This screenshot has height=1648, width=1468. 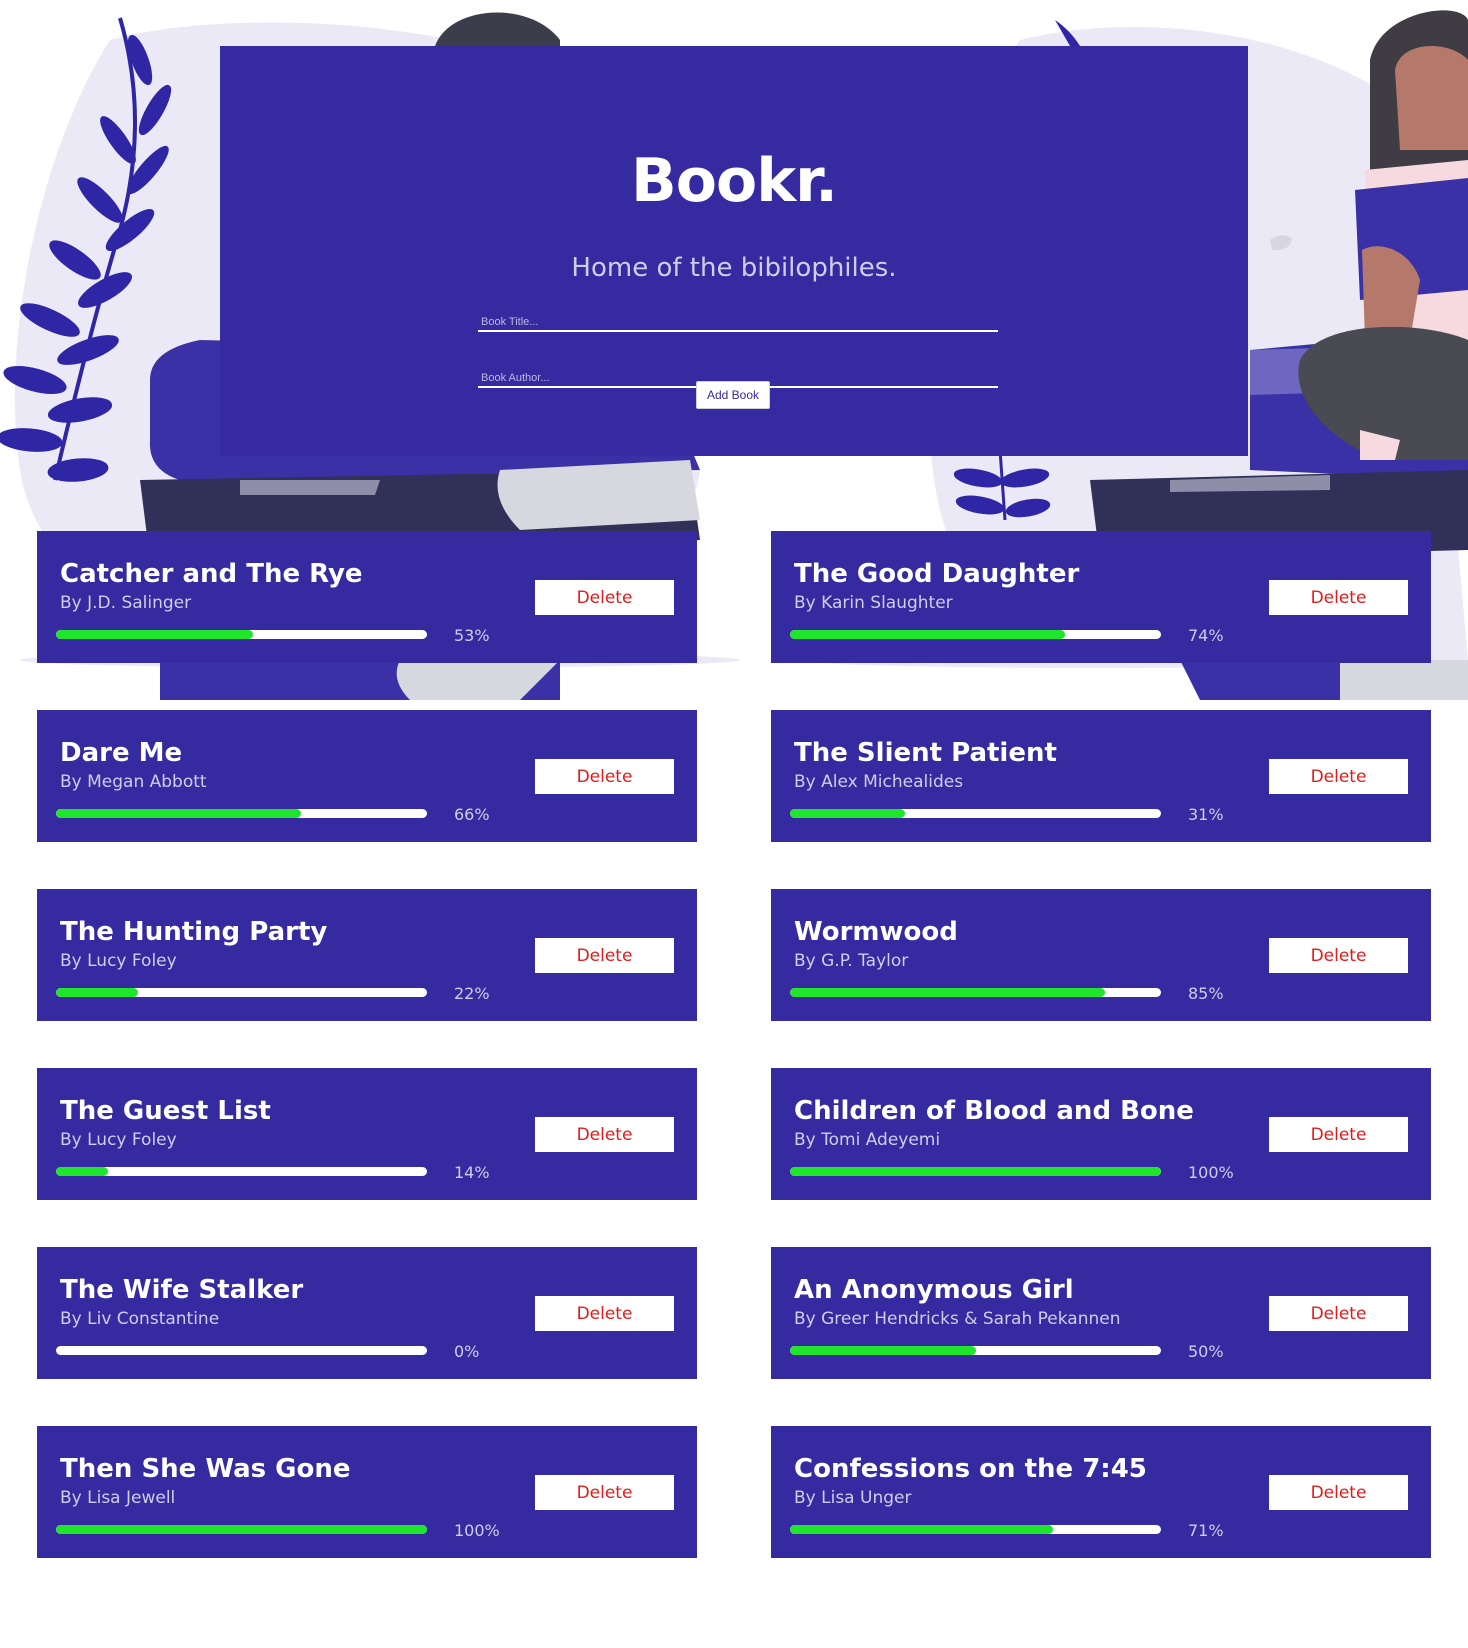 What do you see at coordinates (879, 782) in the screenshot?
I see `book-author: By Alex Michealides` at bounding box center [879, 782].